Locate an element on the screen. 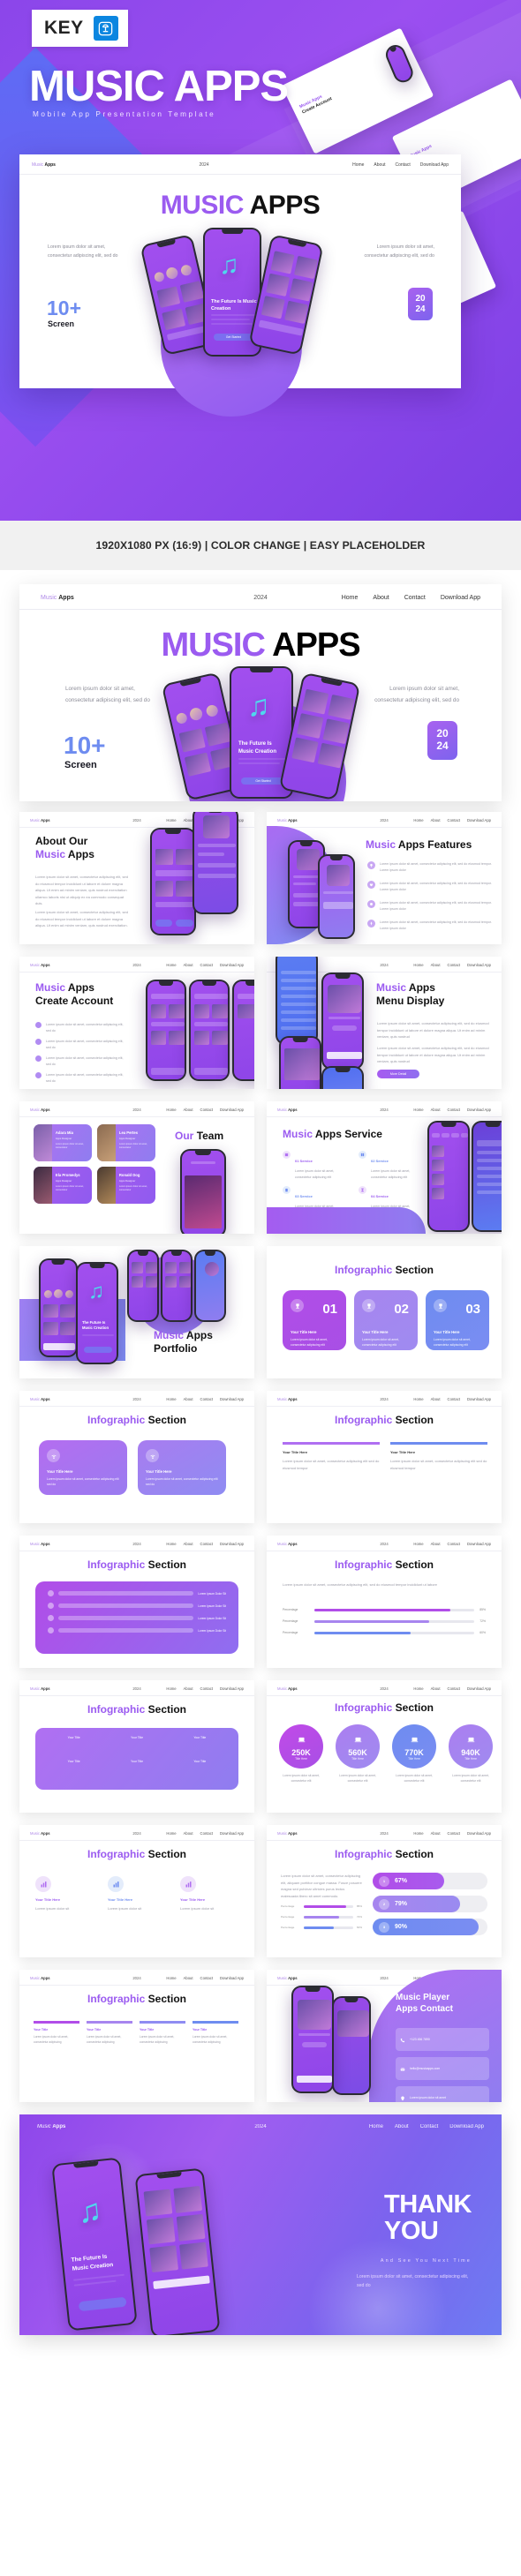 The height and width of the screenshot is (2576, 521). laptop-icon is located at coordinates (358, 1740).